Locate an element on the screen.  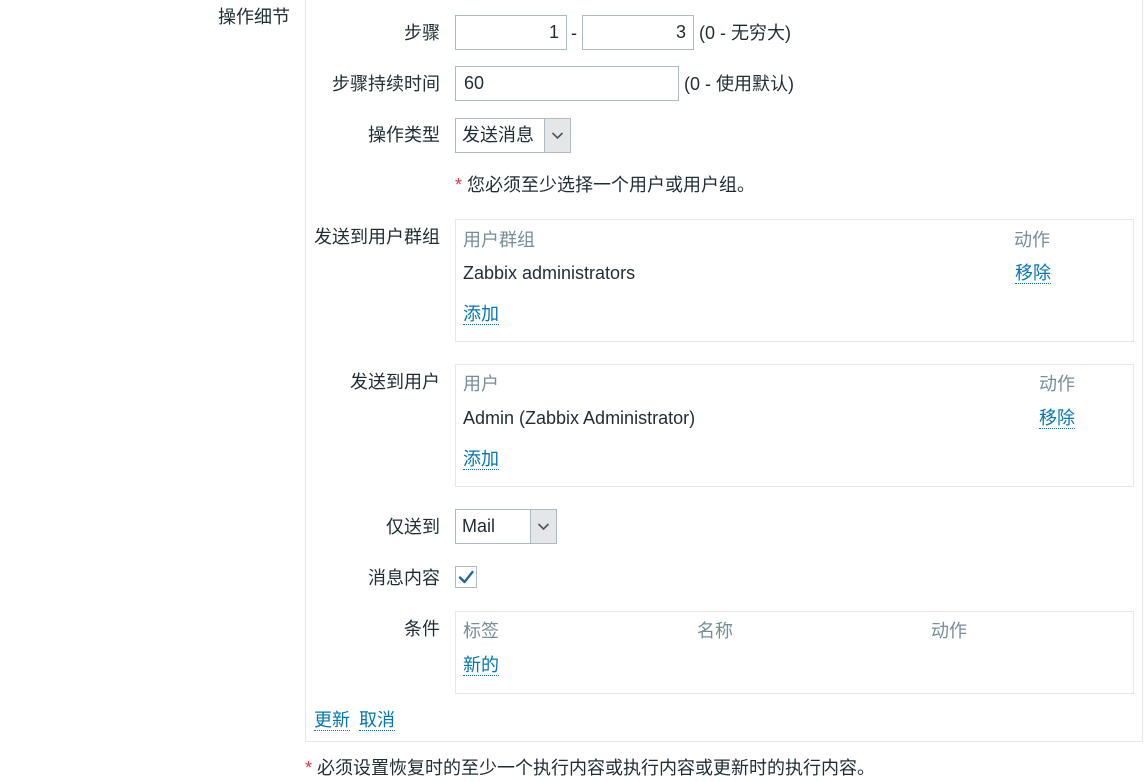
send-only-to-select-arrow is located at coordinates (543, 526).